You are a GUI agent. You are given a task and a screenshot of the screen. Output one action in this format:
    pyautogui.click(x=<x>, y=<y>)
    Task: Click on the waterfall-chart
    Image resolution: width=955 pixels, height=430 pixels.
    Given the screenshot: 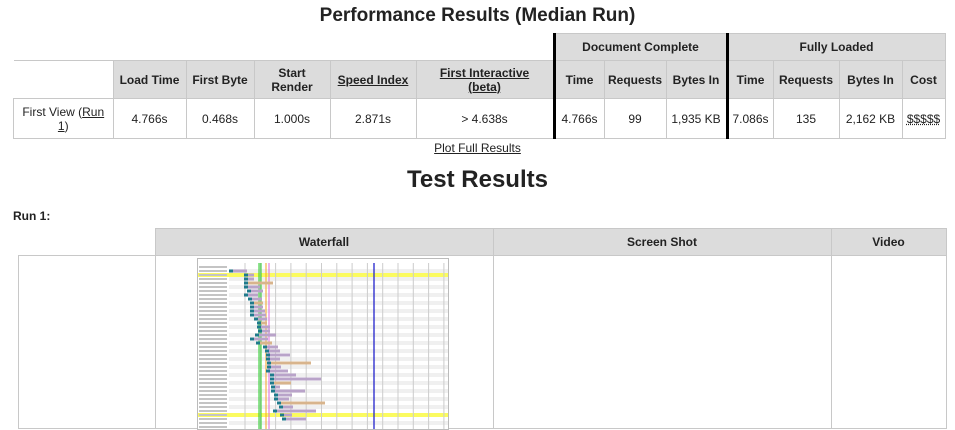 What is the action you would take?
    pyautogui.click(x=323, y=346)
    